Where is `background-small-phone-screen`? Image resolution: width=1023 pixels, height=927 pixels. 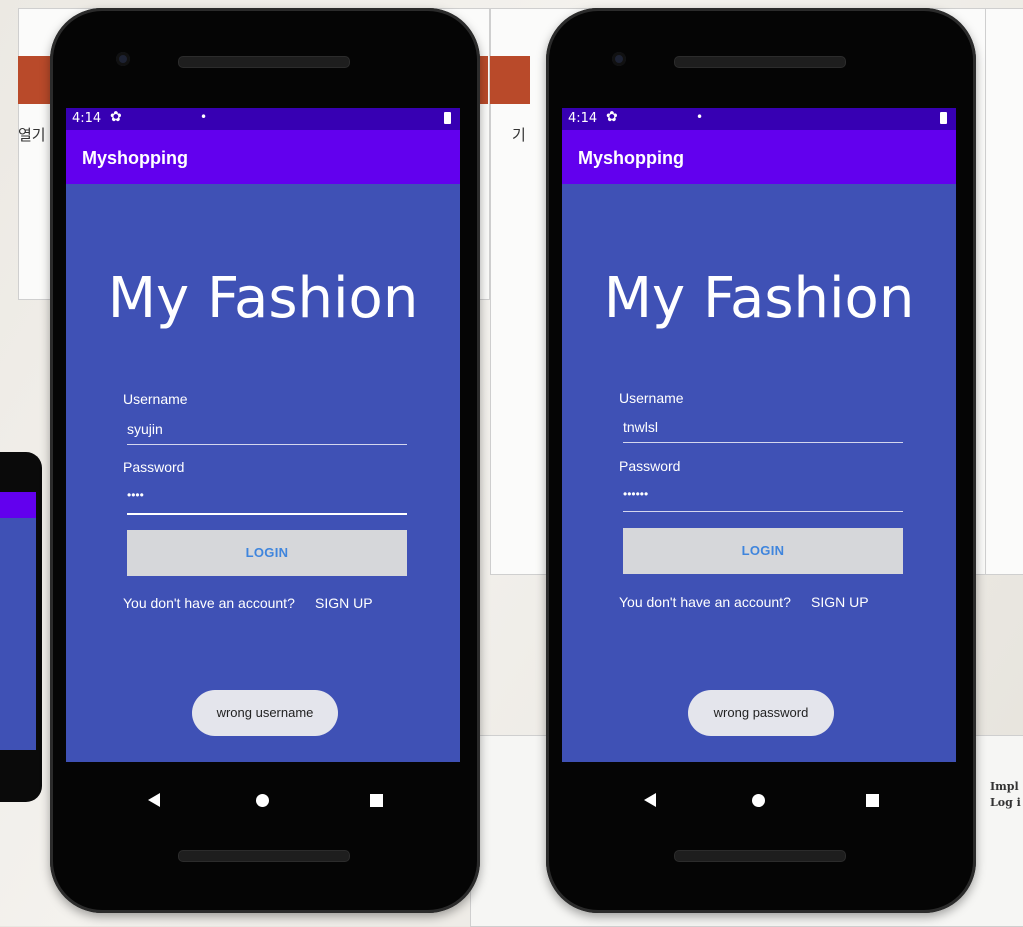 background-small-phone-screen is located at coordinates (18, 621).